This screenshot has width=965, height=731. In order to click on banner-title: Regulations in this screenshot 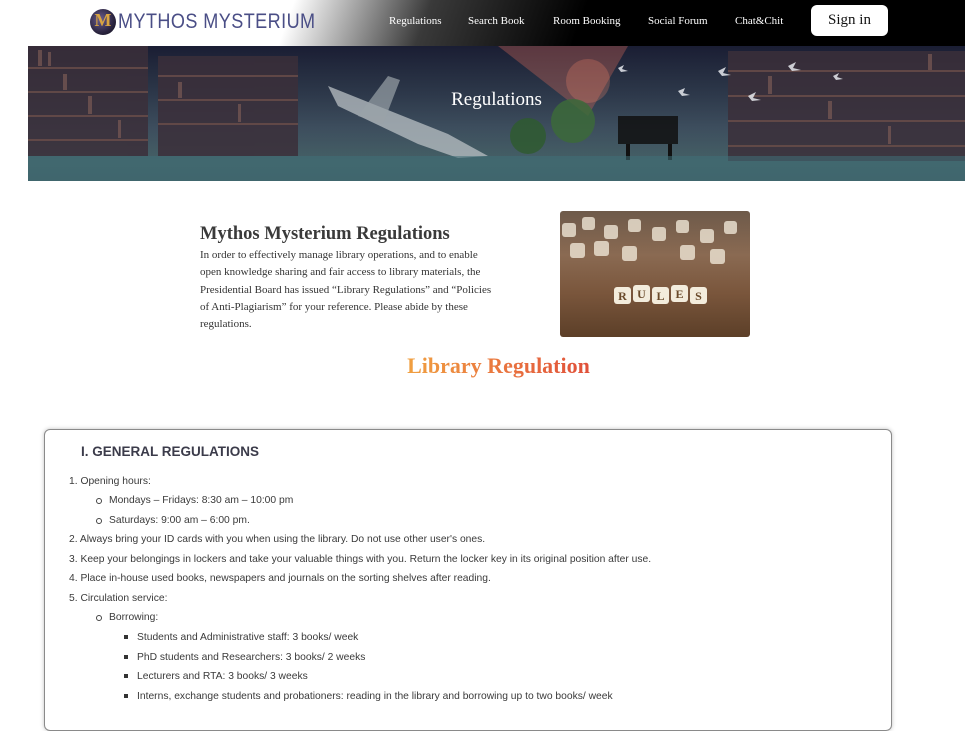, I will do `click(496, 99)`.